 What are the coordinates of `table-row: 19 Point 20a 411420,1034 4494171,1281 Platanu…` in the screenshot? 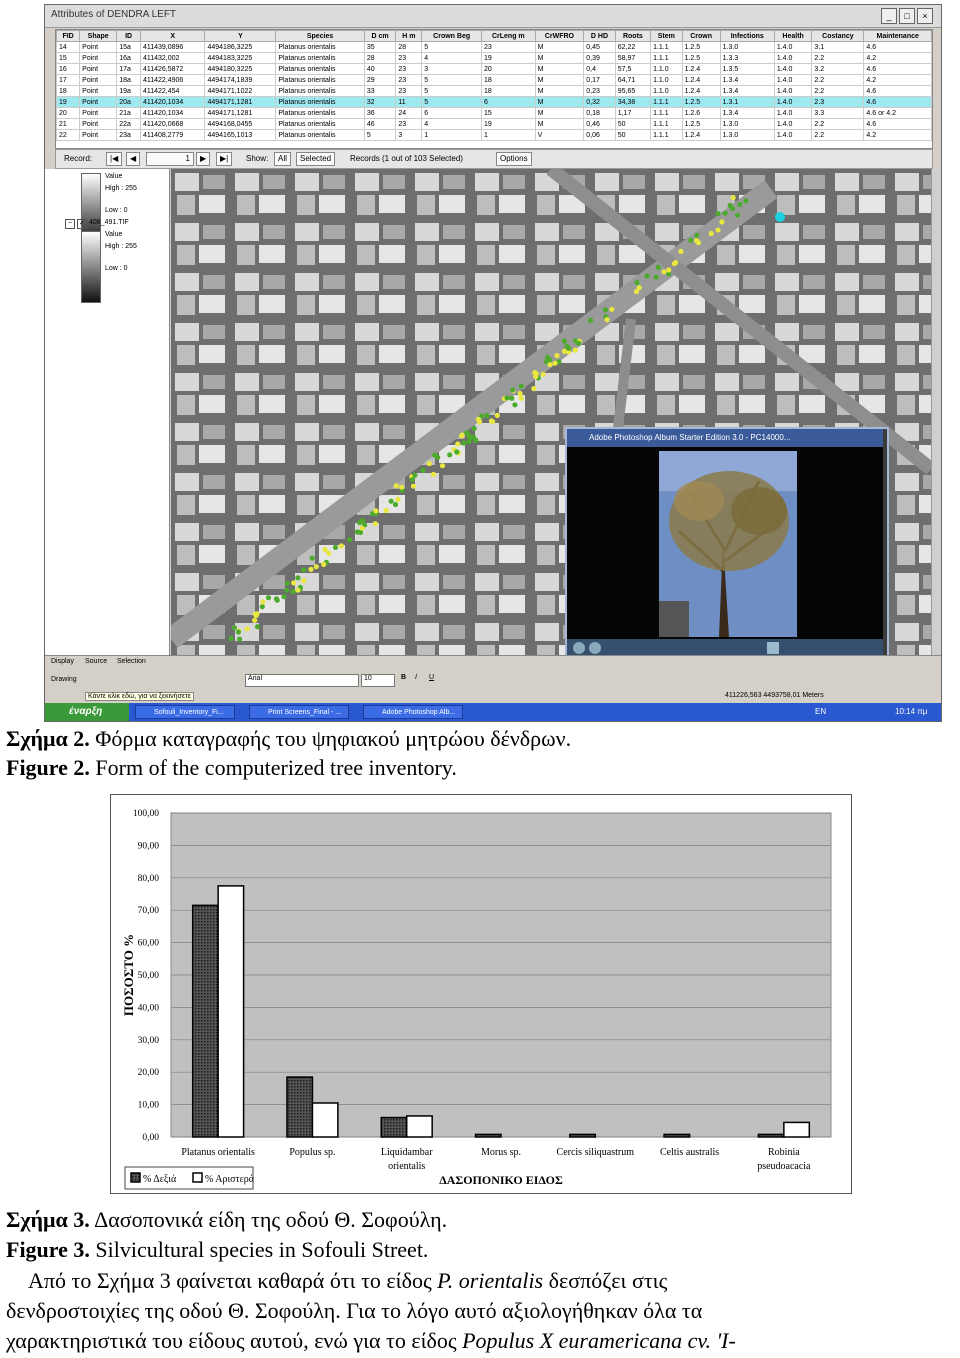 It's located at (494, 102).